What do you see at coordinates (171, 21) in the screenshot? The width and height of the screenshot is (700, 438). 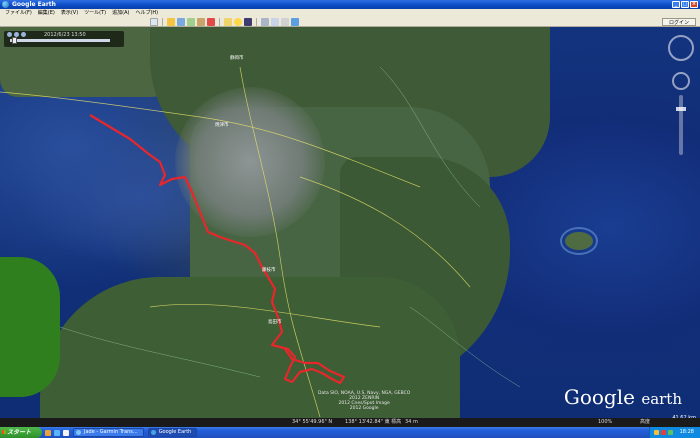 I see `placemark-icon` at bounding box center [171, 21].